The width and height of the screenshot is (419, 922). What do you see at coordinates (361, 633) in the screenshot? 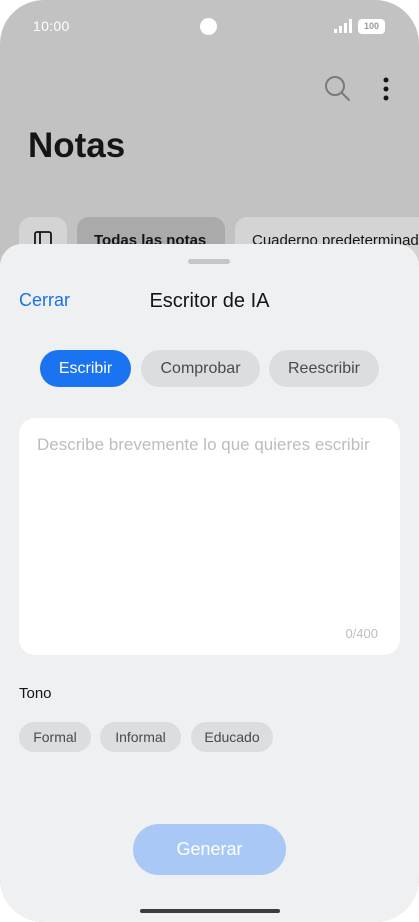
I see `character-counter: 0/400` at bounding box center [361, 633].